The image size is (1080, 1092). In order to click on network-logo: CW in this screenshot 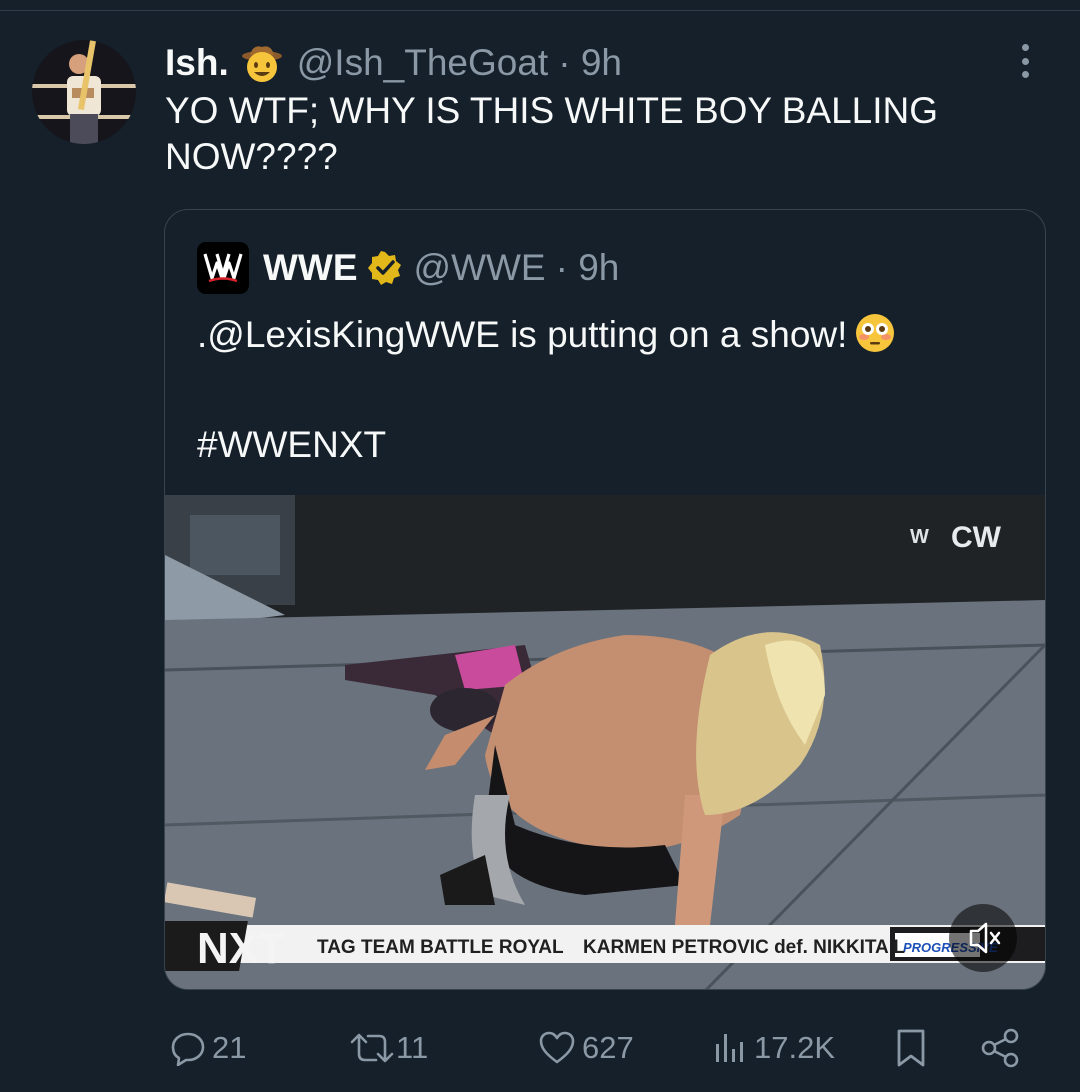, I will do `click(976, 537)`.